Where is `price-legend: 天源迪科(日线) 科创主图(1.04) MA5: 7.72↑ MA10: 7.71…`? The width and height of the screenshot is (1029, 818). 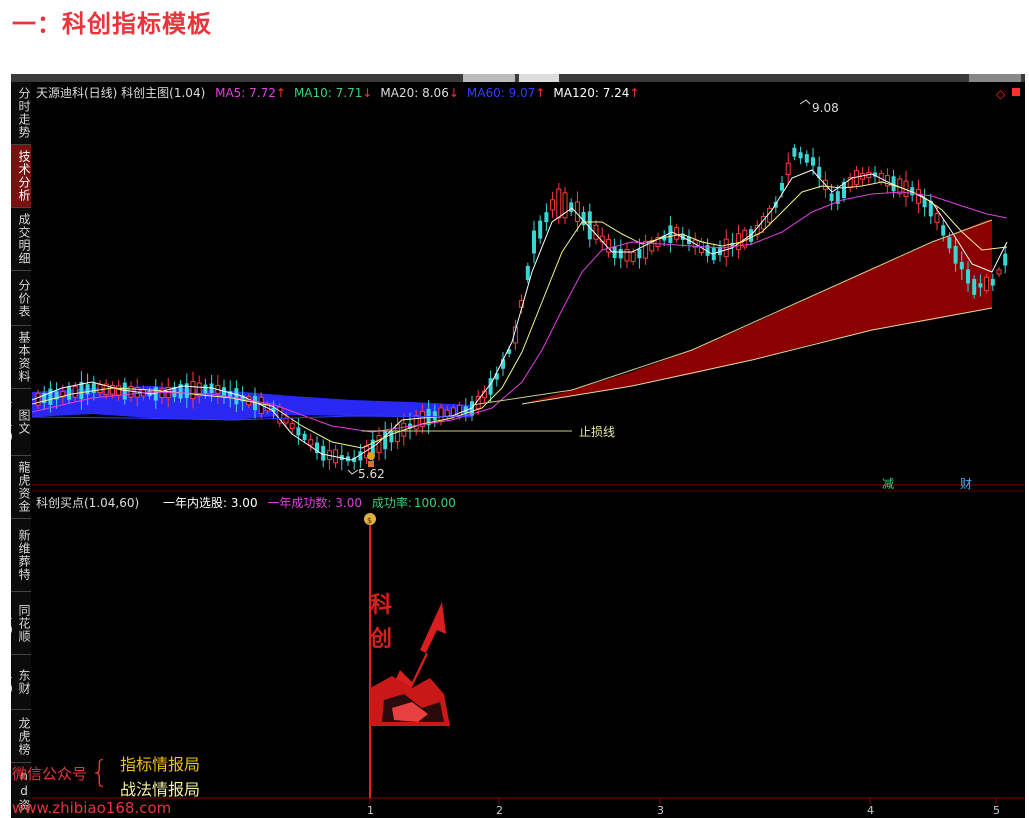
price-legend: 天源迪科(日线) 科创主图(1.04) MA5: 7.72↑ MA10: 7.71… is located at coordinates (345, 92).